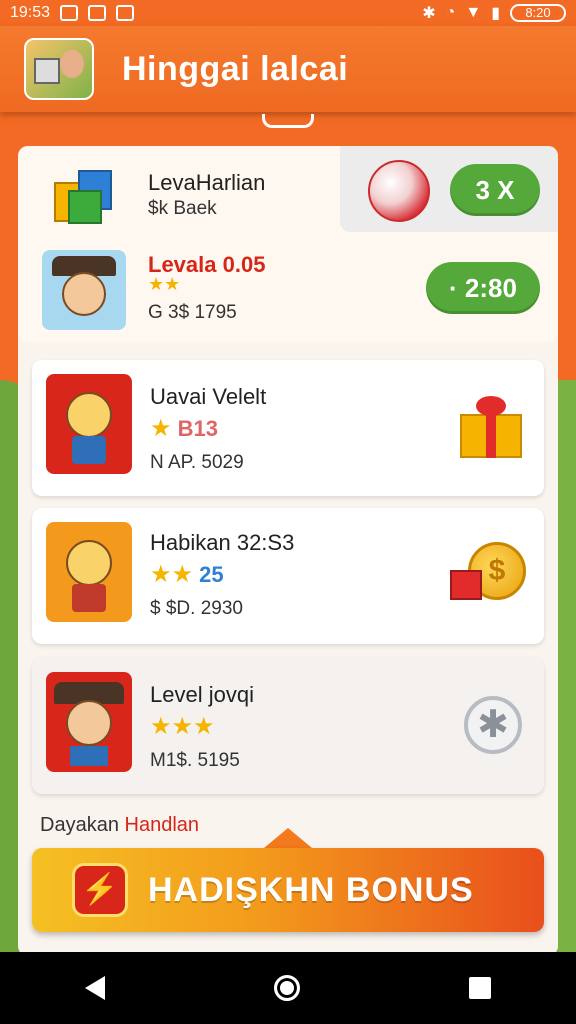 The height and width of the screenshot is (1024, 576). What do you see at coordinates (495, 13) in the screenshot?
I see `signal-icon: ▮` at bounding box center [495, 13].